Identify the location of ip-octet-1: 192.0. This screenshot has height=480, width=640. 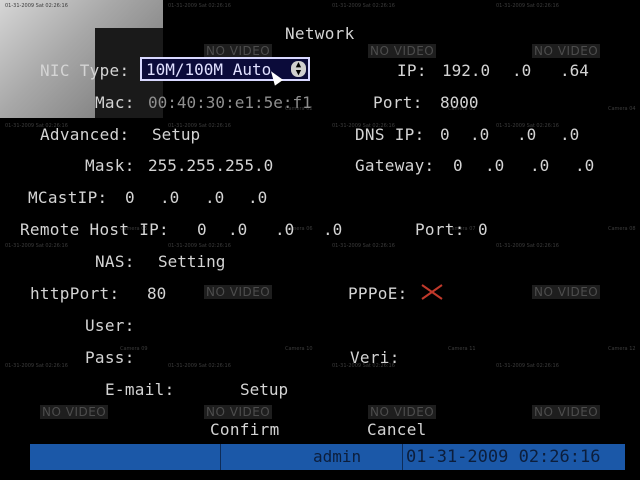
(466, 70).